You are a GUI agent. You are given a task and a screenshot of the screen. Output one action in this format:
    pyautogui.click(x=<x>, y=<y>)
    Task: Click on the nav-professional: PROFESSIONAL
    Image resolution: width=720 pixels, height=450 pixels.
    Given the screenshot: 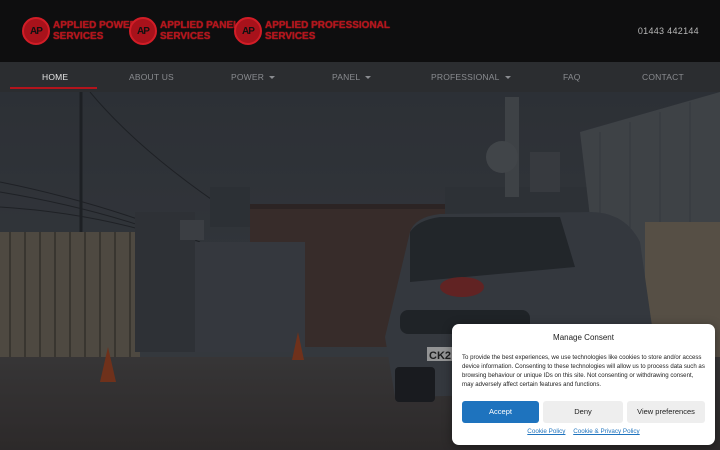 What is the action you would take?
    pyautogui.click(x=471, y=77)
    